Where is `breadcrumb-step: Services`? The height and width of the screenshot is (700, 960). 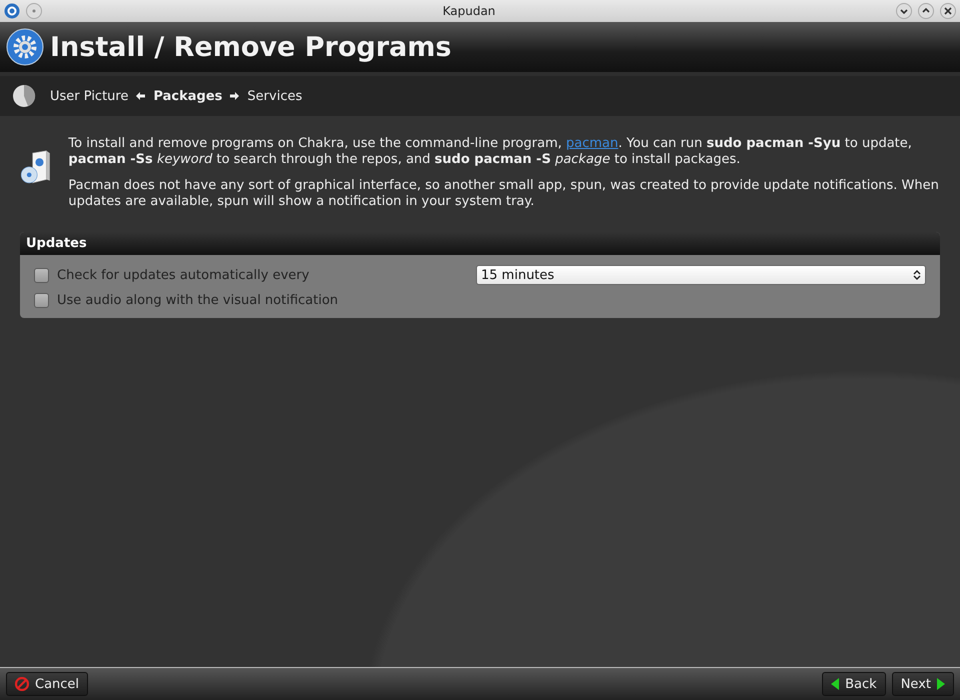 breadcrumb-step: Services is located at coordinates (274, 96).